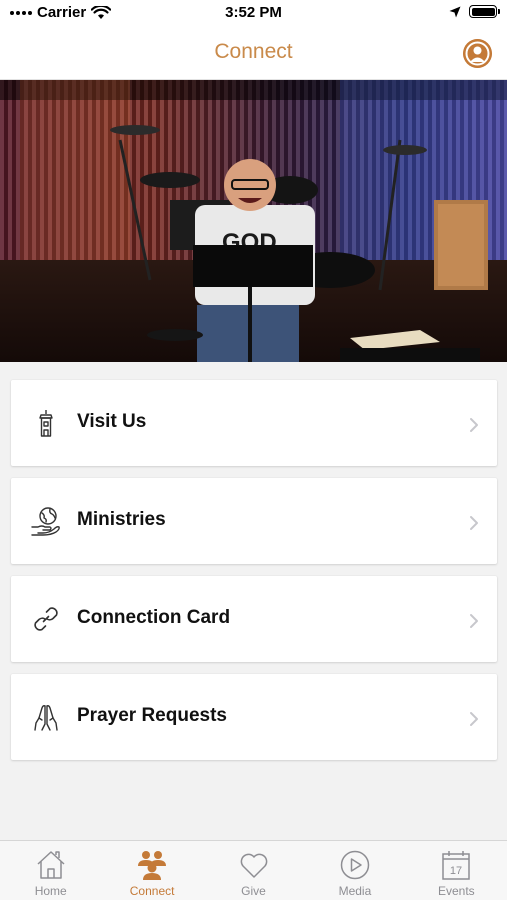 The width and height of the screenshot is (507, 900). Describe the element at coordinates (253, 891) in the screenshot. I see `tab-give-label: Give` at that location.